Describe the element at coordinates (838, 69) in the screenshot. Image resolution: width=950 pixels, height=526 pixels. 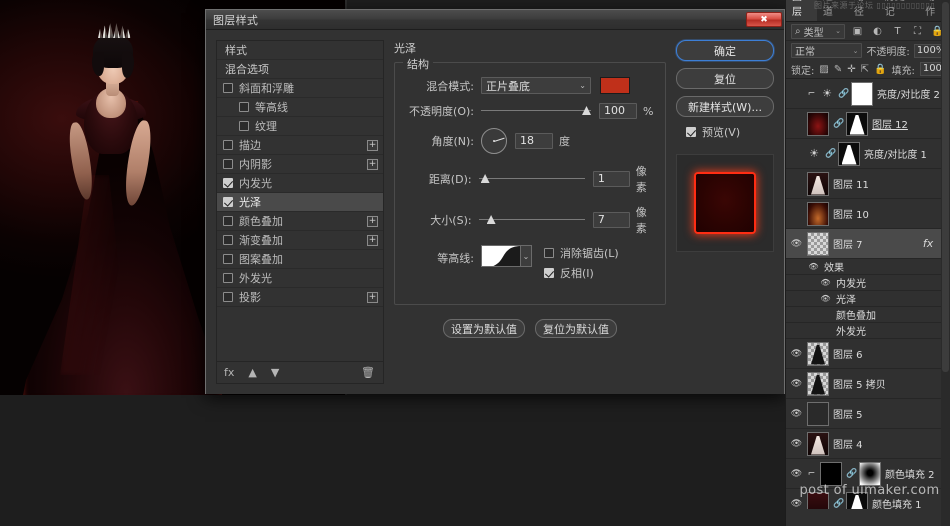
I see `lock-image-icon: ✎` at that location.